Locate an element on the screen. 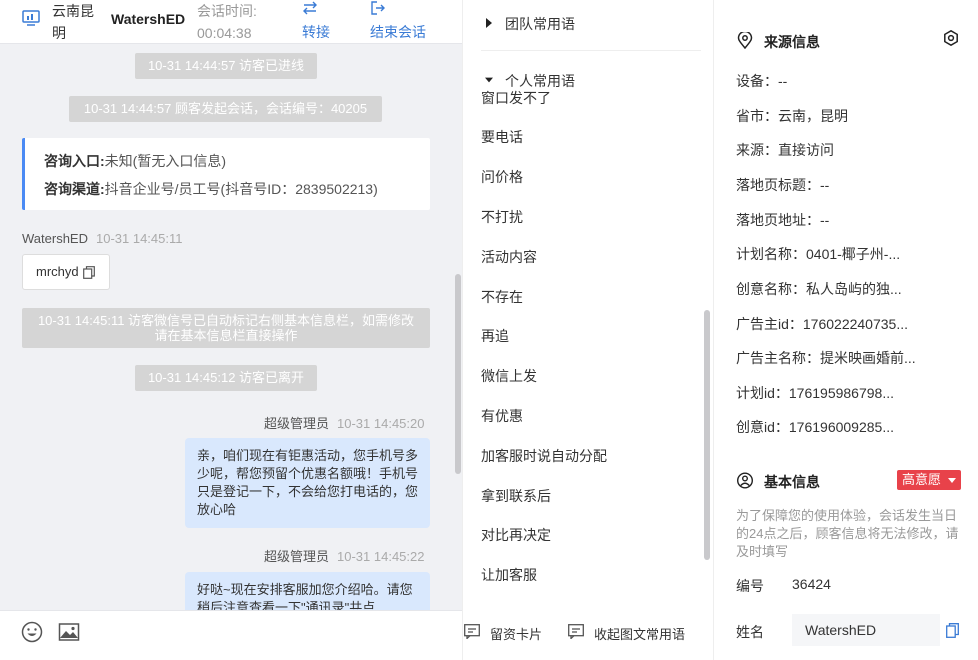 The height and width of the screenshot is (660, 978). visitor-location: 云南昆明 is located at coordinates (73, 22).